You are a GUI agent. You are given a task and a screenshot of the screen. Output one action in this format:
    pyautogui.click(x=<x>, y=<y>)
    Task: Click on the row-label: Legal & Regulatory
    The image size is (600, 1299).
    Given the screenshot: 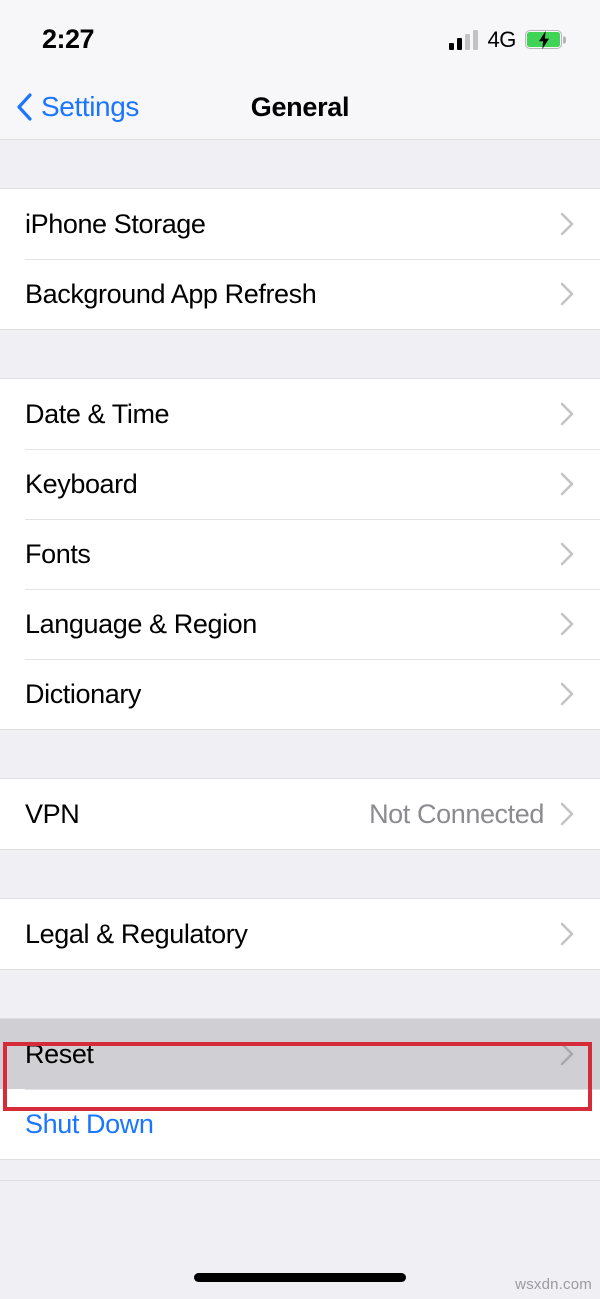 What is the action you would take?
    pyautogui.click(x=136, y=933)
    